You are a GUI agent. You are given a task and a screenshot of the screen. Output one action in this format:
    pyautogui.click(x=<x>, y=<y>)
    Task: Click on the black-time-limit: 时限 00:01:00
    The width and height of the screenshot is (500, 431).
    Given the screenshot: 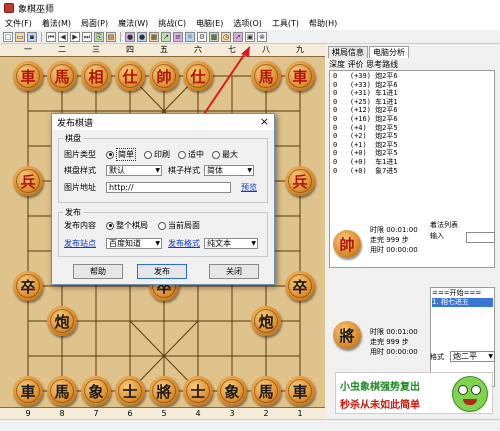 What is the action you would take?
    pyautogui.click(x=394, y=332)
    